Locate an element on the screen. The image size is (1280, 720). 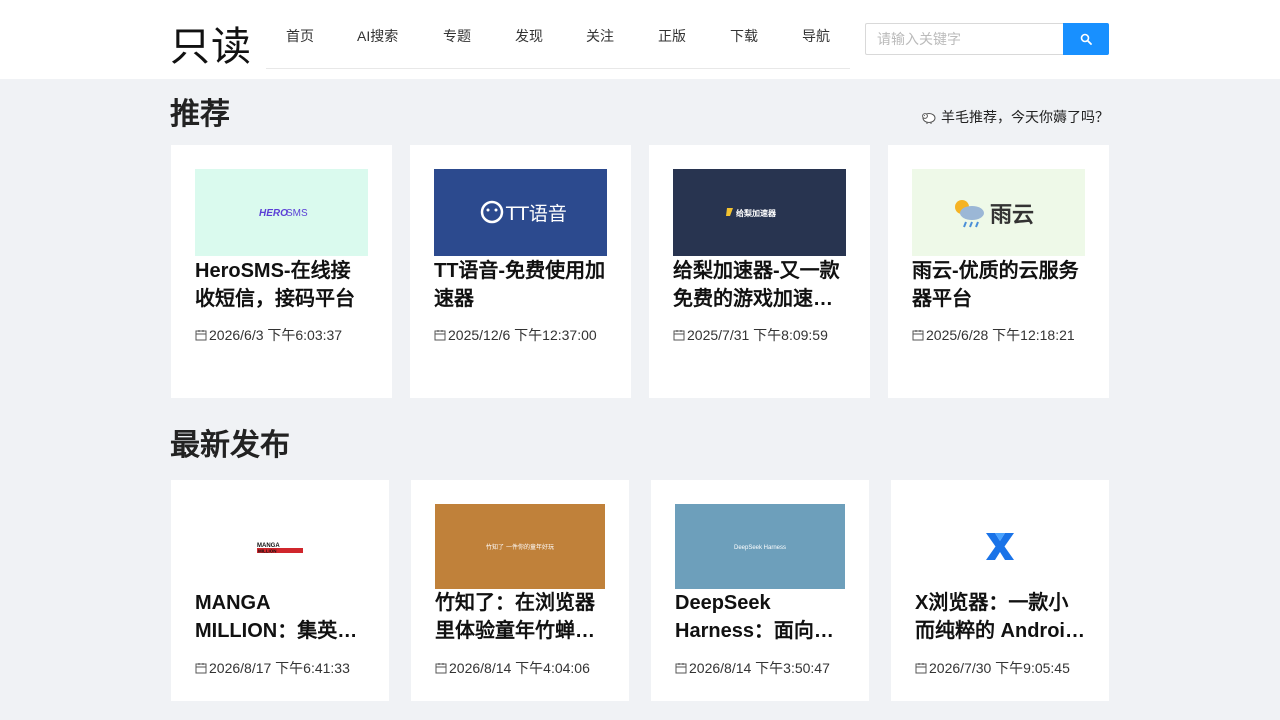
card-date-text: 2026/8/14 下午4:04:06 is located at coordinates (519, 668).